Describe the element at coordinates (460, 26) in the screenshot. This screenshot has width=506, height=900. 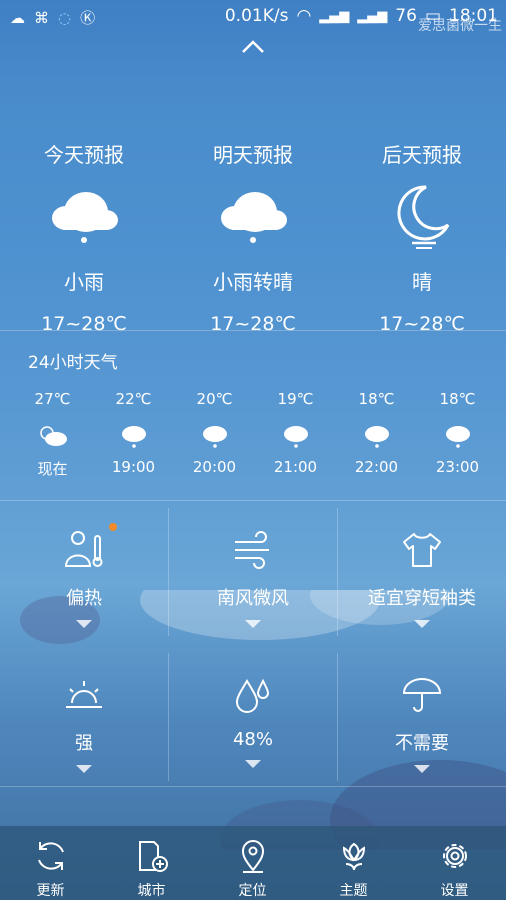
I see `watermark: 爱思菌微一生` at that location.